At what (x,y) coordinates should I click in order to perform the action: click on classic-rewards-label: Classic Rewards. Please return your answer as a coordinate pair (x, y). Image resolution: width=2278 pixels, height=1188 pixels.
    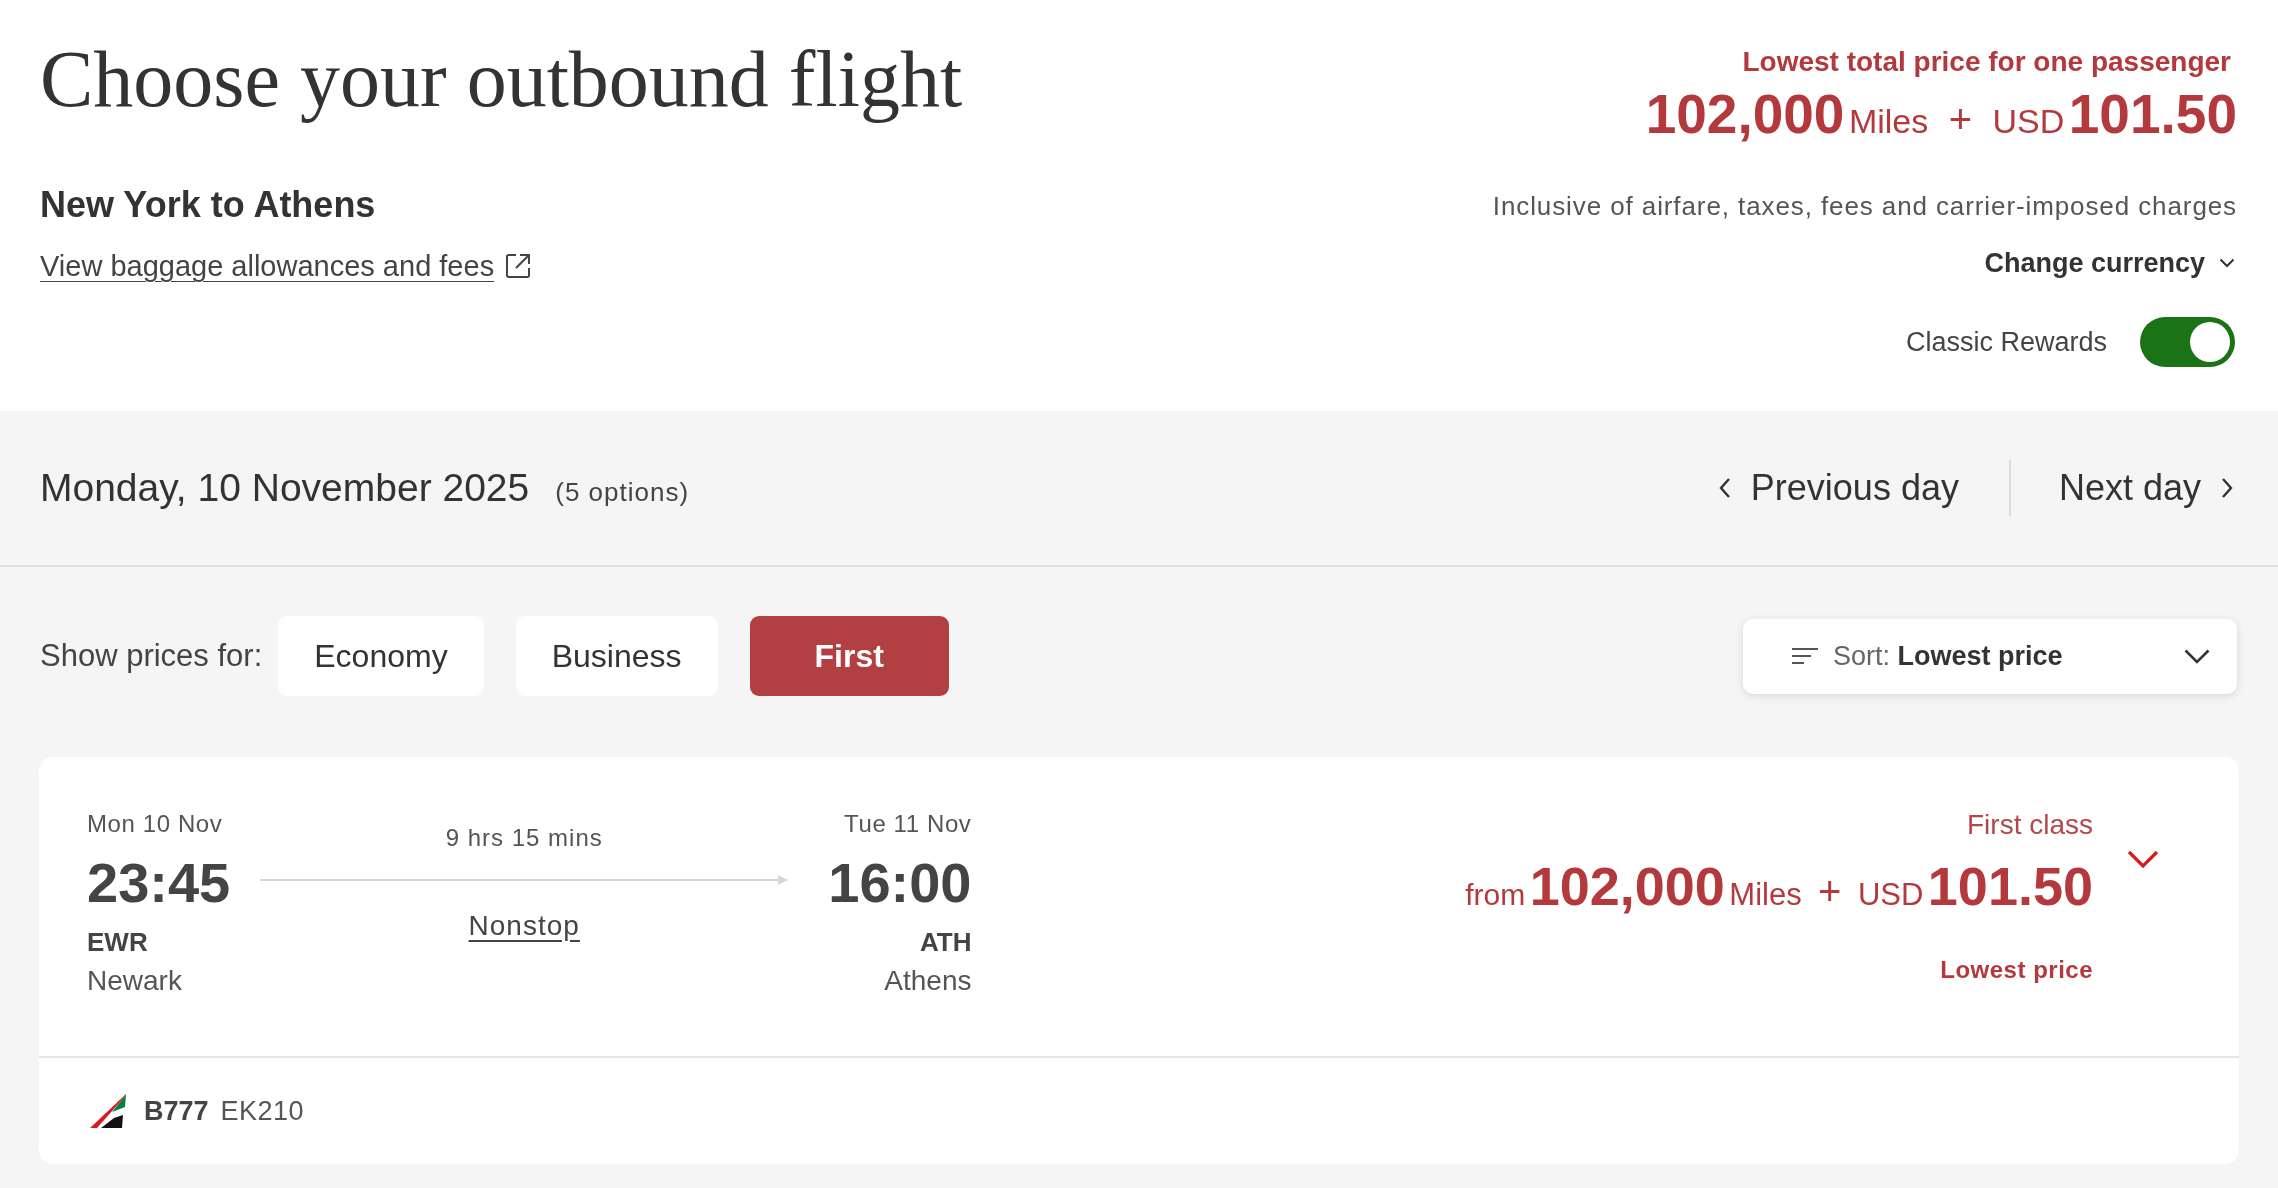
    Looking at the image, I should click on (2006, 342).